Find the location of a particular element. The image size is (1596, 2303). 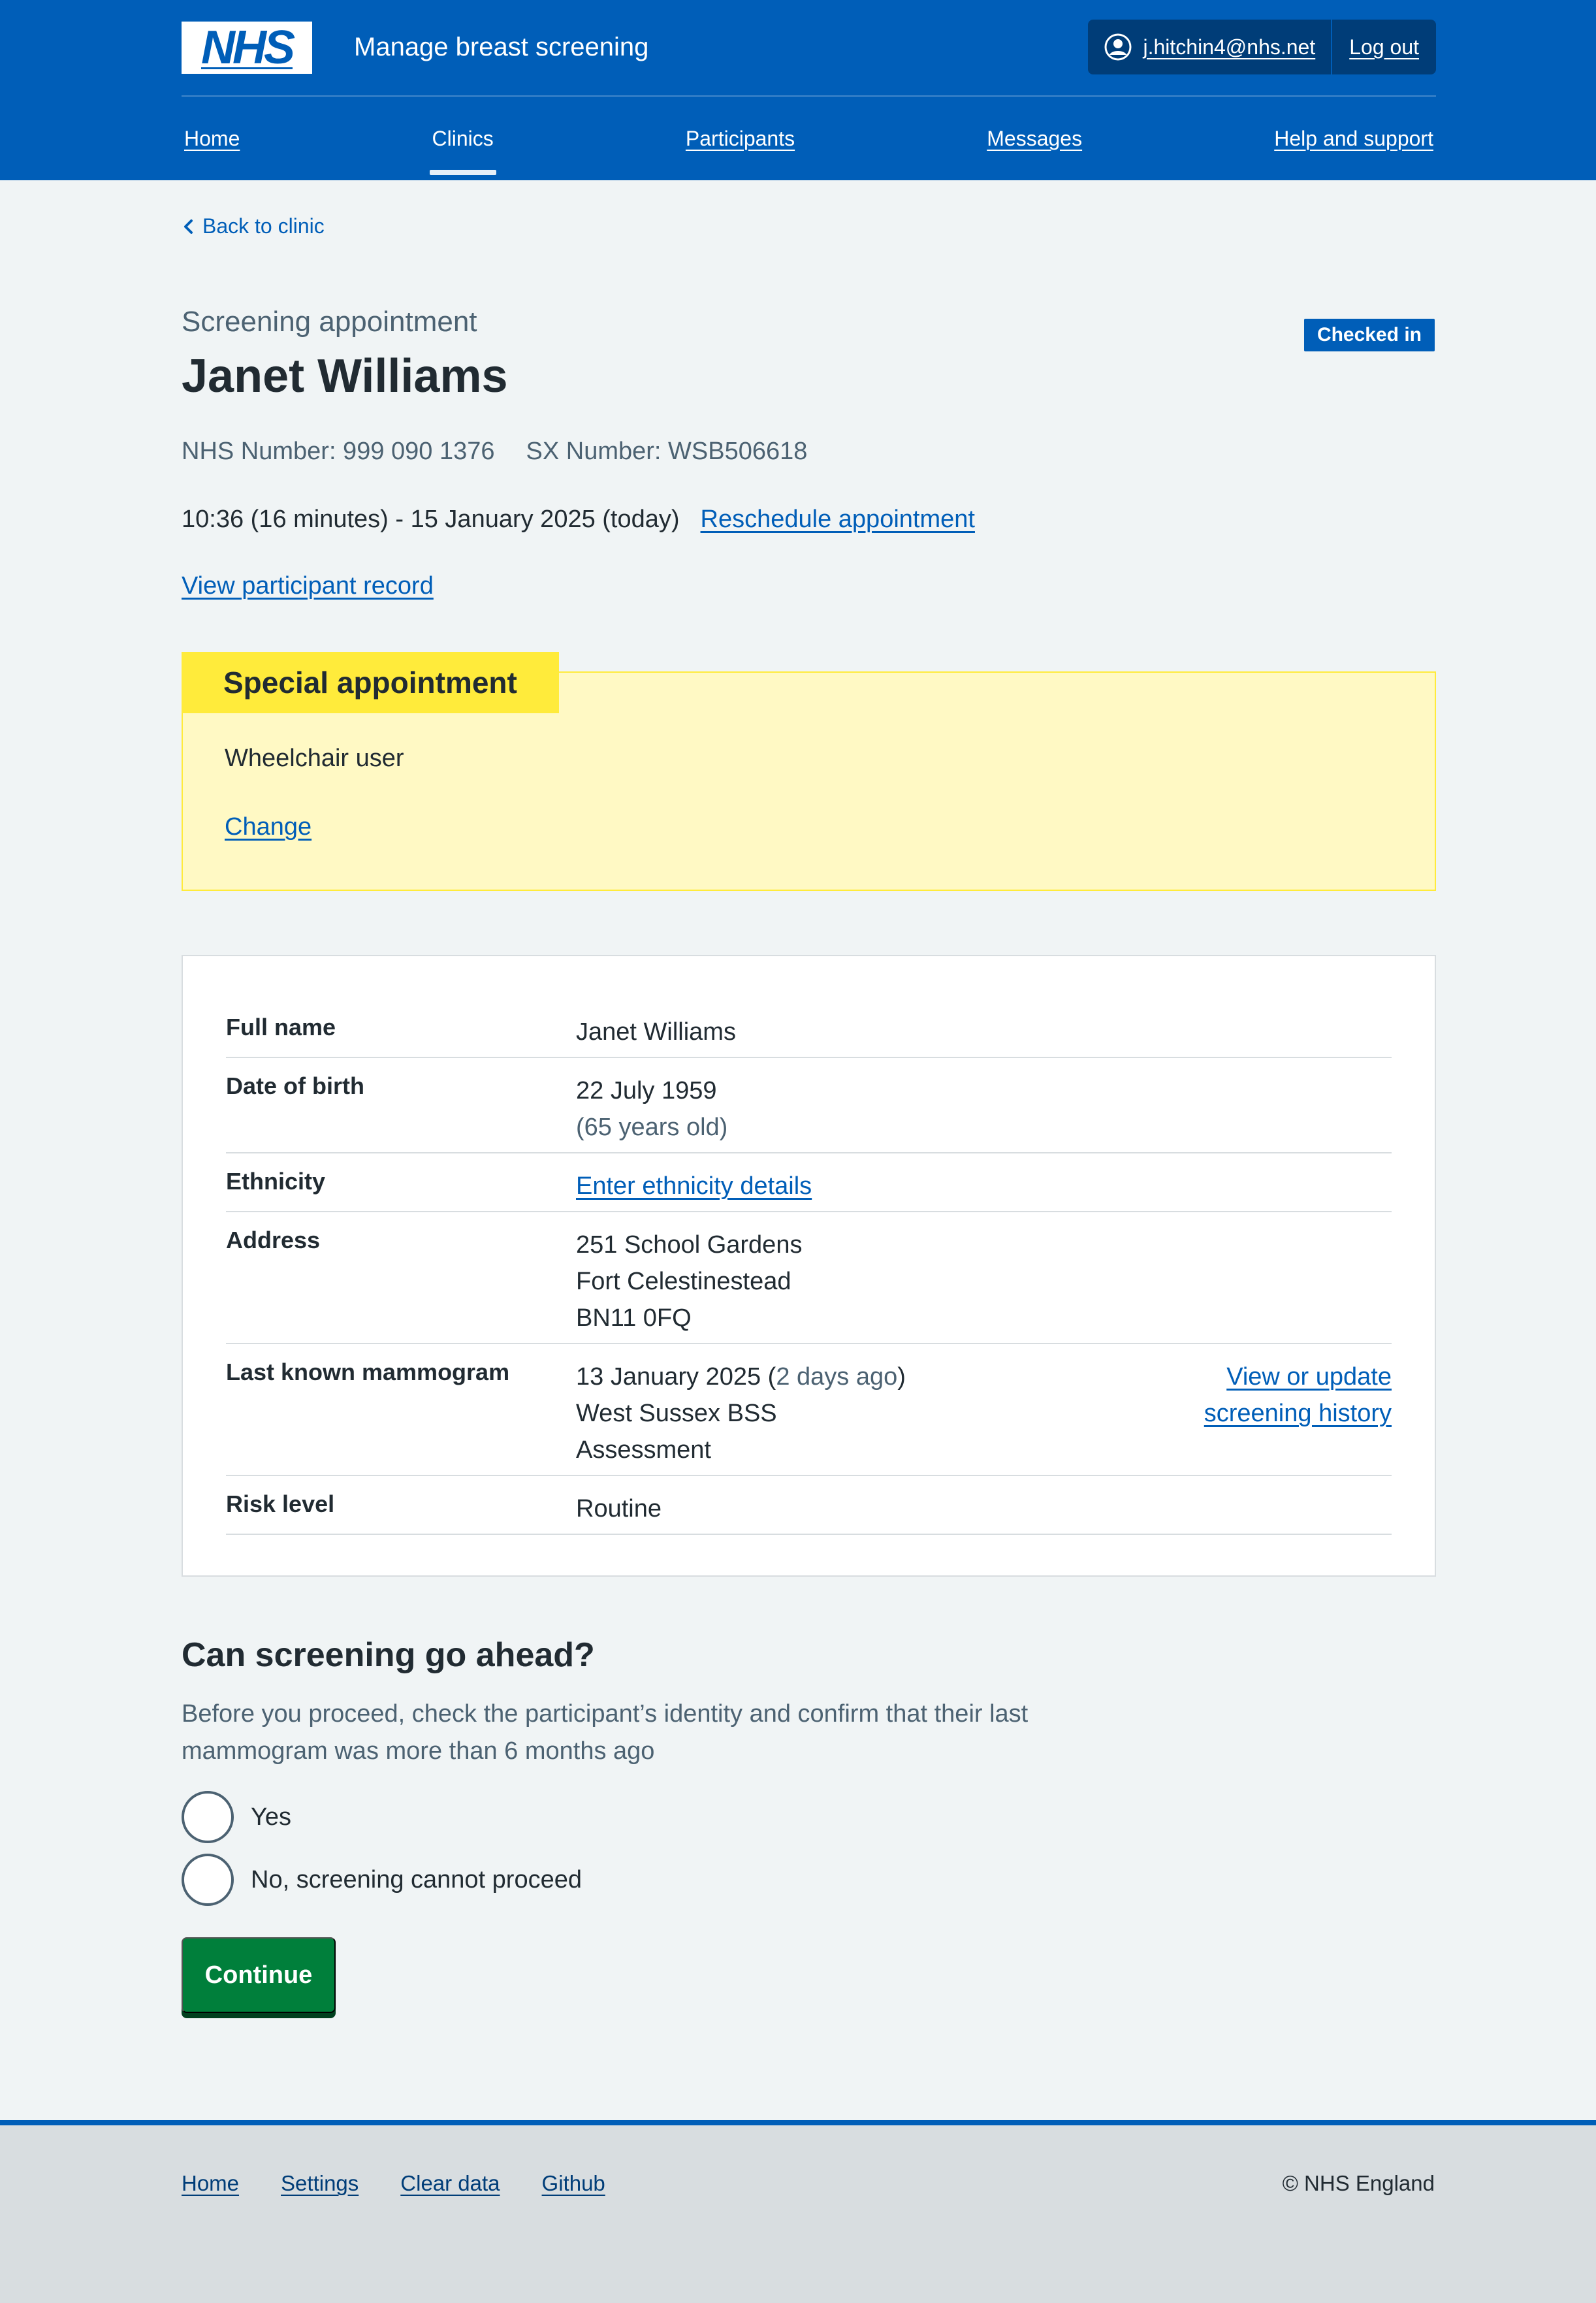

dob-value: 22 July 1959 is located at coordinates (646, 1091).